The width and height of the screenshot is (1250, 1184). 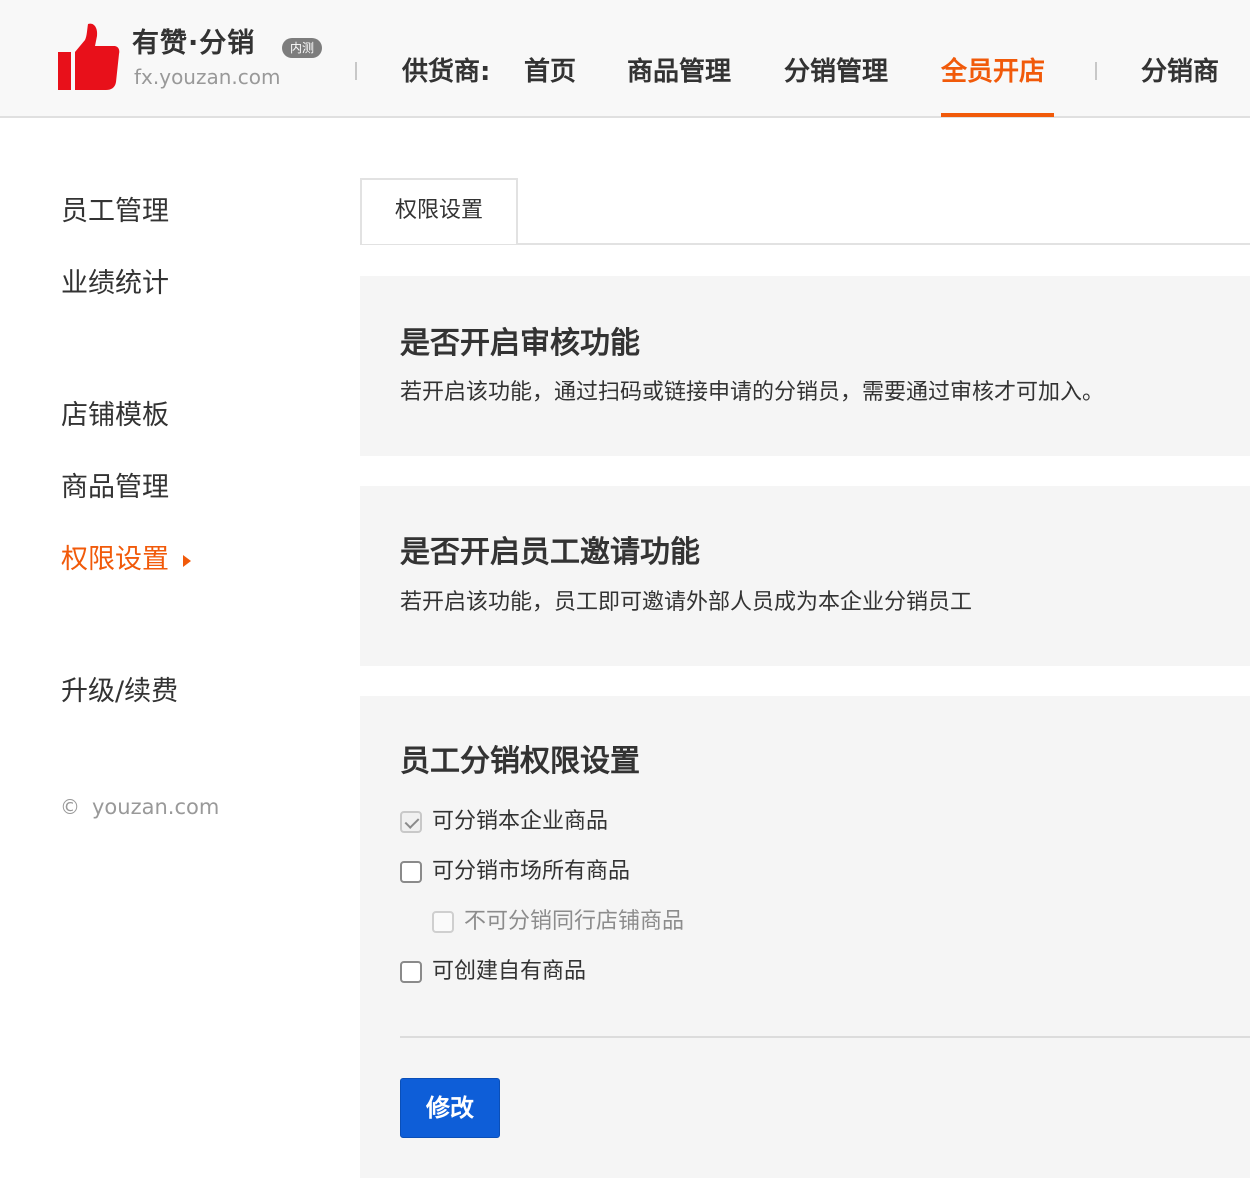 I want to click on option-distribute-market-products: 可分销市场所有商品, so click(x=515, y=872).